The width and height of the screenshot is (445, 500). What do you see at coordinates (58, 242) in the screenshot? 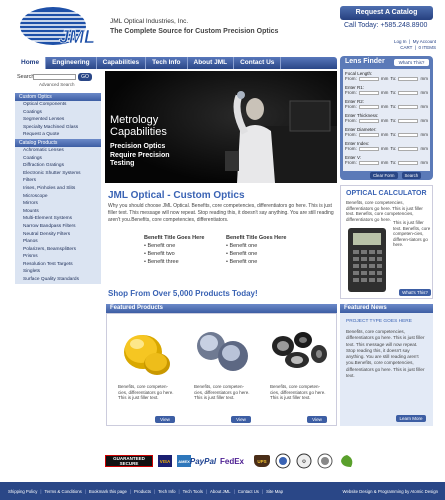
I see `sidebar-item: Planos` at bounding box center [58, 242].